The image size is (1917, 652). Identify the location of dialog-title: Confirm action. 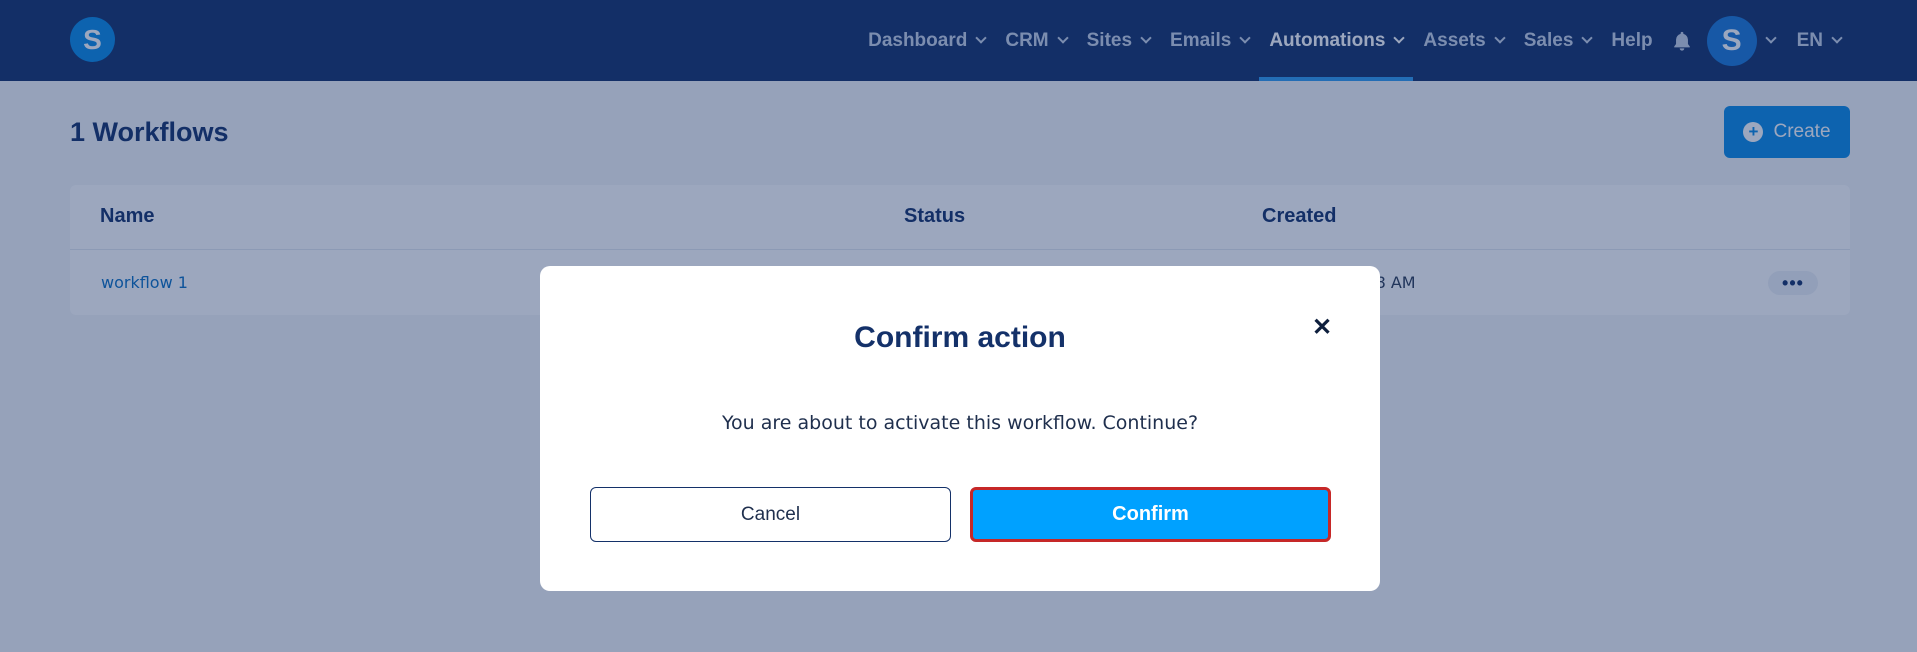
(960, 337).